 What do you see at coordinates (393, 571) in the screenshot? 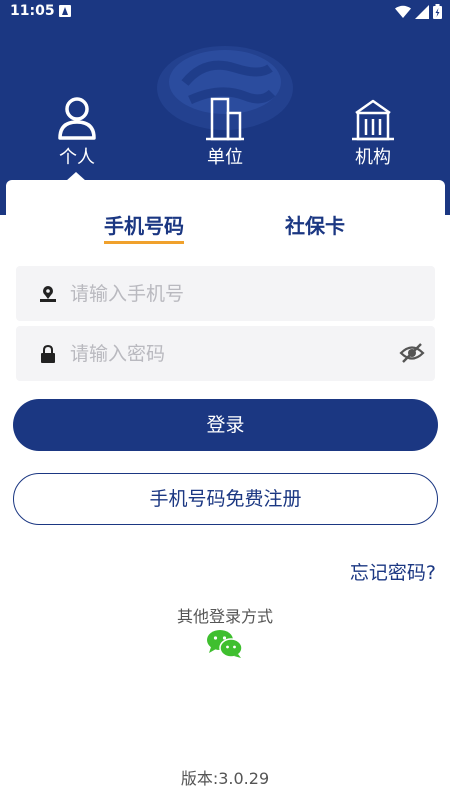
I see `forgot-password-link: 忘记密码?` at bounding box center [393, 571].